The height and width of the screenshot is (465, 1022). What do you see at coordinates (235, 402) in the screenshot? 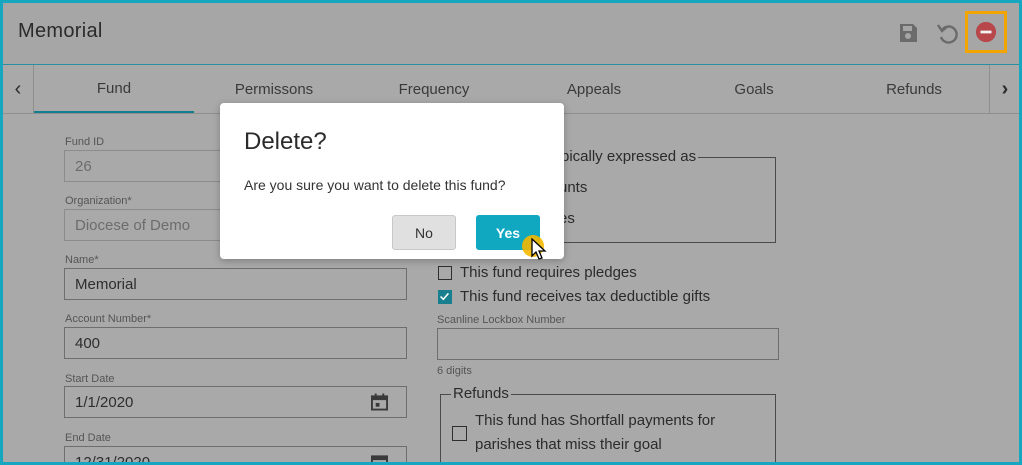
I see `start-date-field: 1/1/2020` at bounding box center [235, 402].